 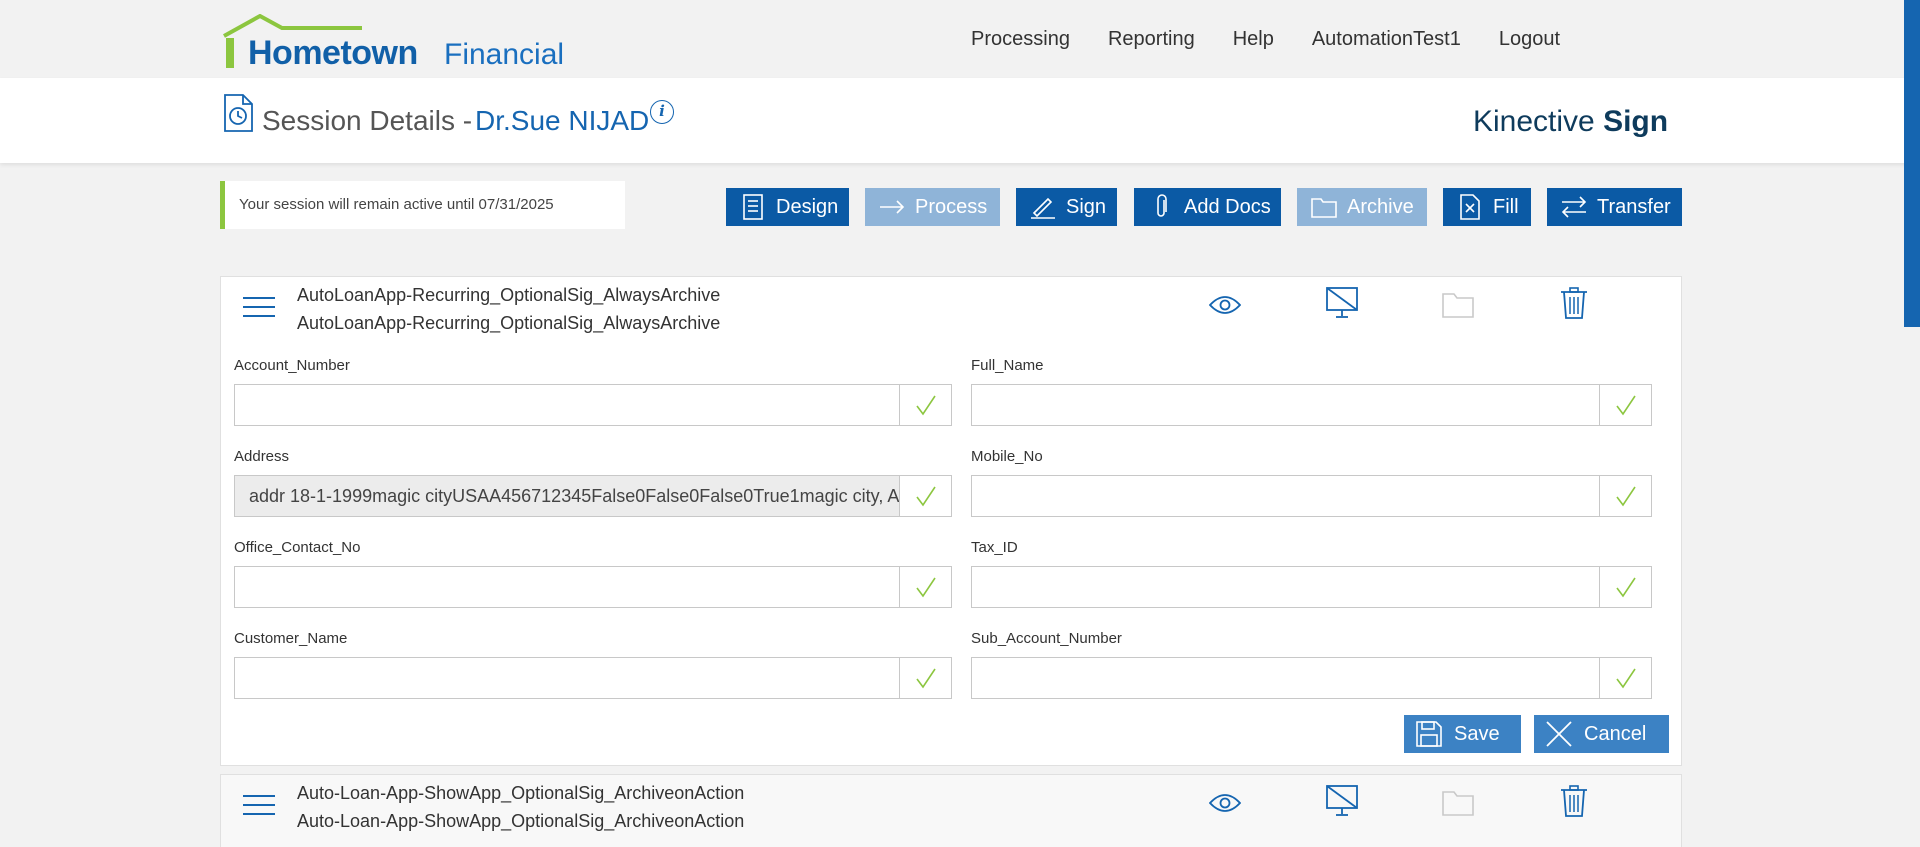 I want to click on full-name-input, so click(x=1311, y=405).